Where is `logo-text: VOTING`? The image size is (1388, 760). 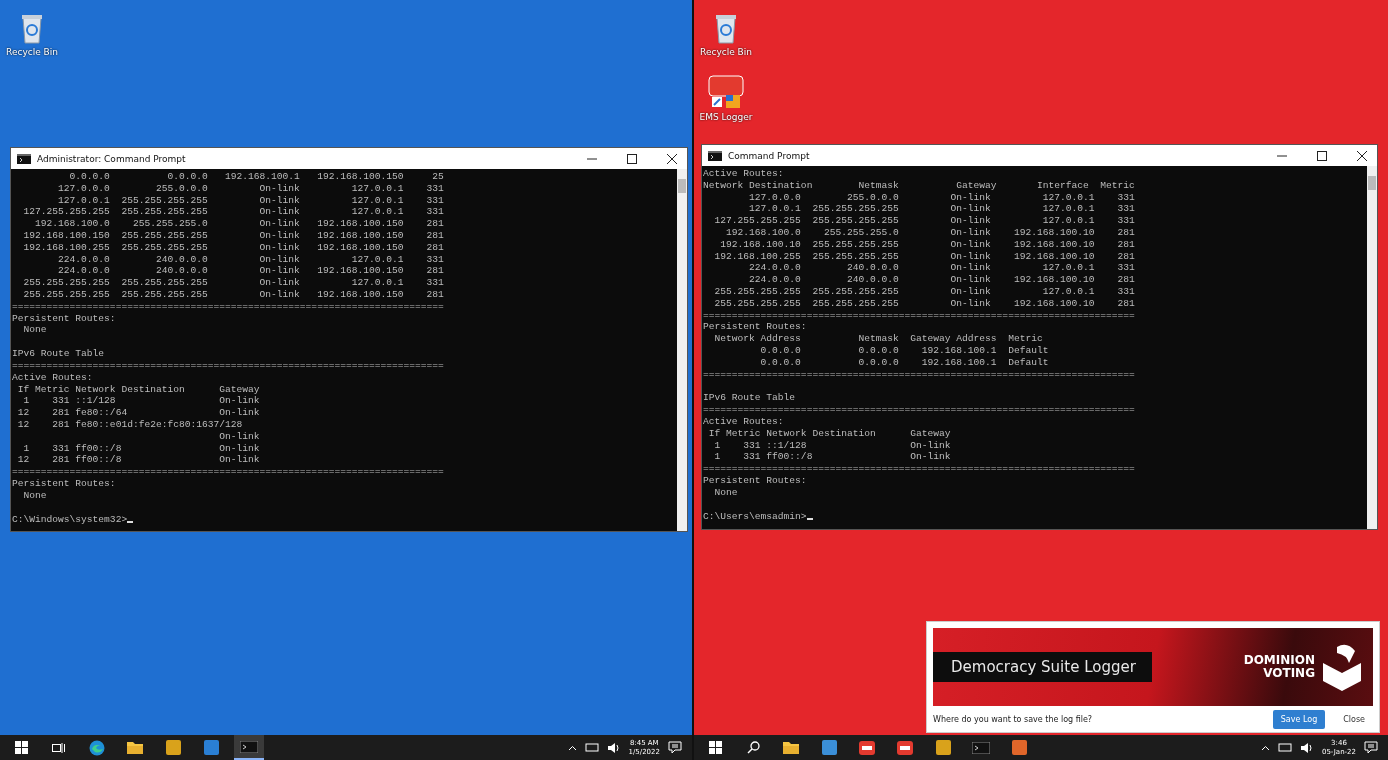
logo-text: VOTING is located at coordinates (1289, 673).